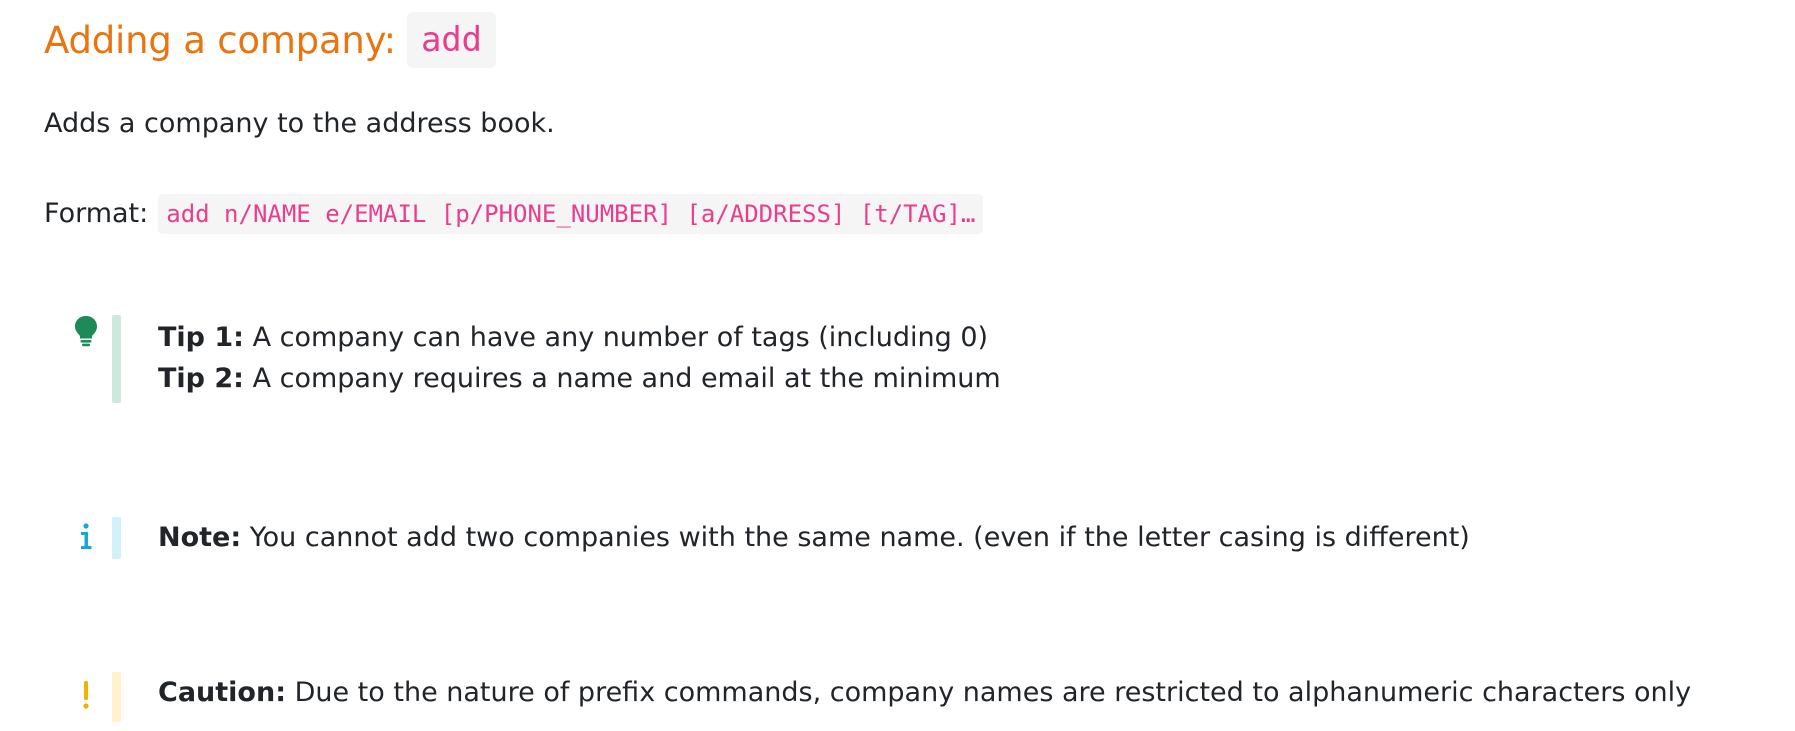 This screenshot has width=1795, height=731. I want to click on heading-title: Adding a company:, so click(220, 40).